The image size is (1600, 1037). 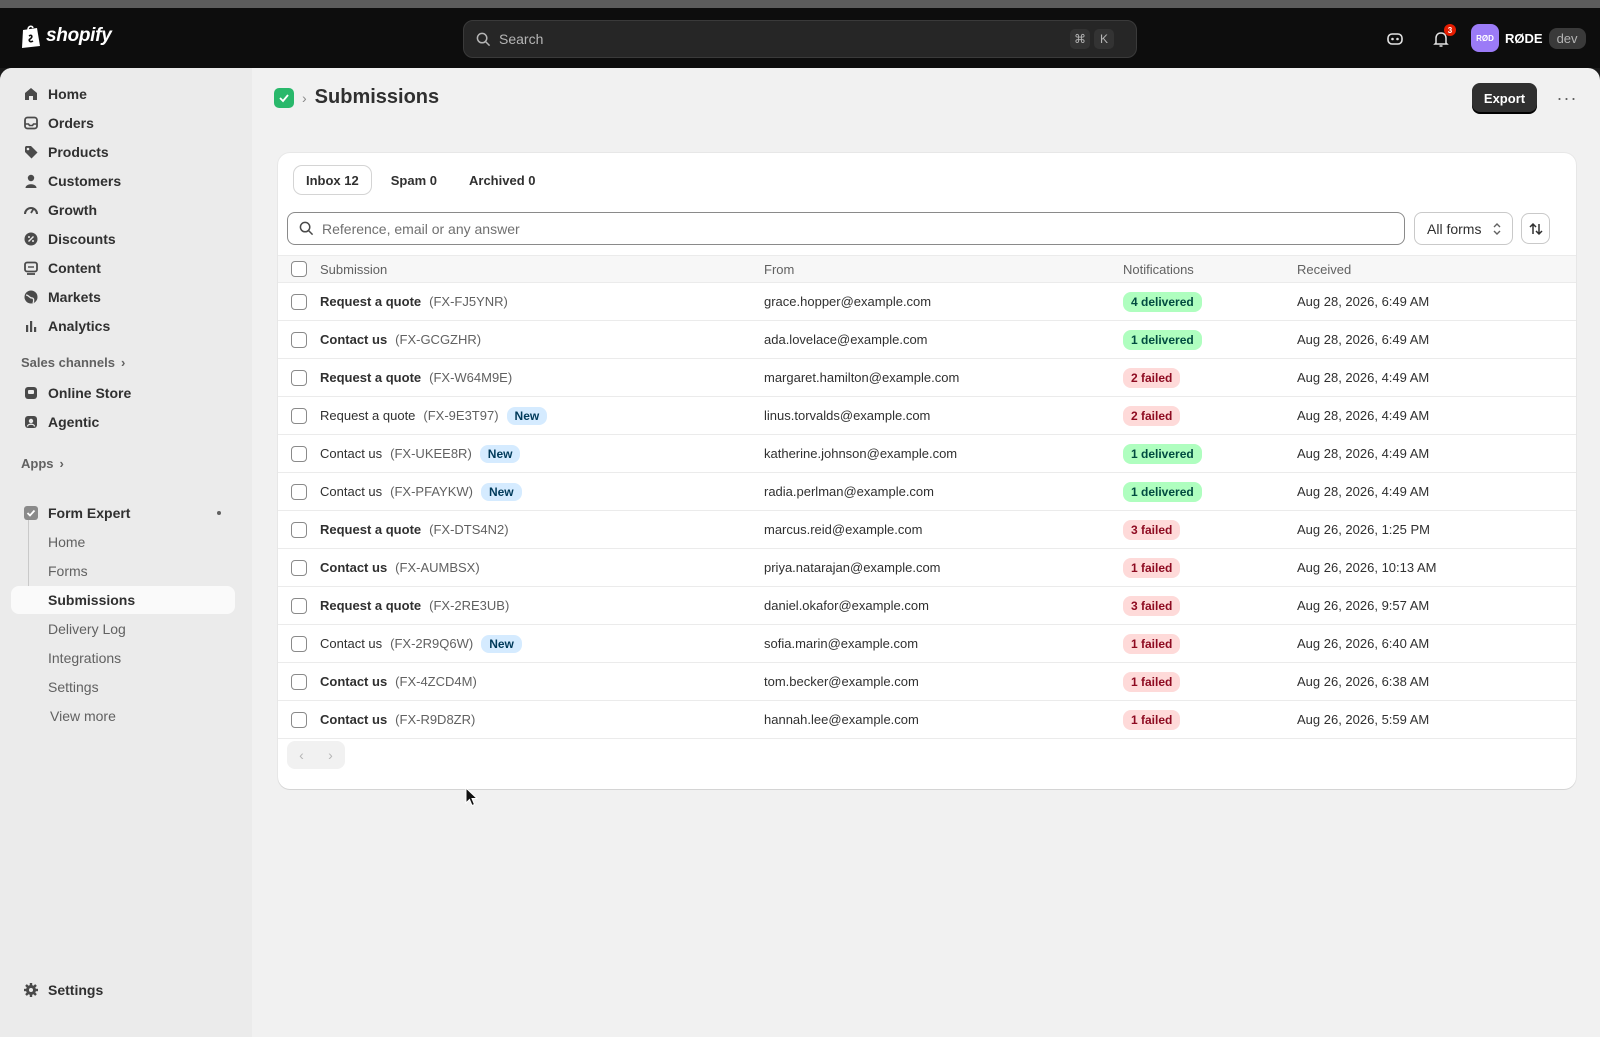 I want to click on select-all-checkbox, so click(x=299, y=269).